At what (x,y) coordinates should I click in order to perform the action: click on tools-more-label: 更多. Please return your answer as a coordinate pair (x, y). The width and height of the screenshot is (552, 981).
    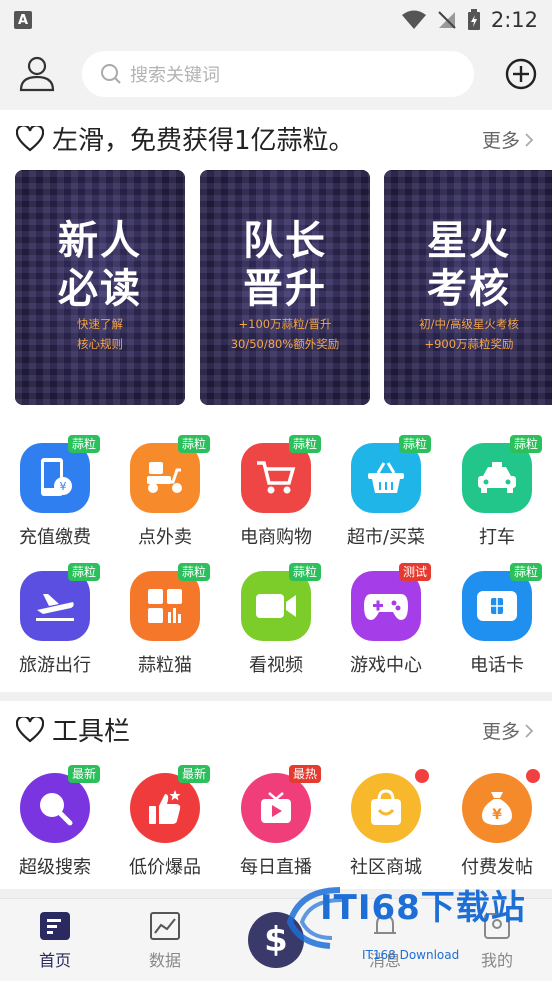
    Looking at the image, I should click on (500, 732).